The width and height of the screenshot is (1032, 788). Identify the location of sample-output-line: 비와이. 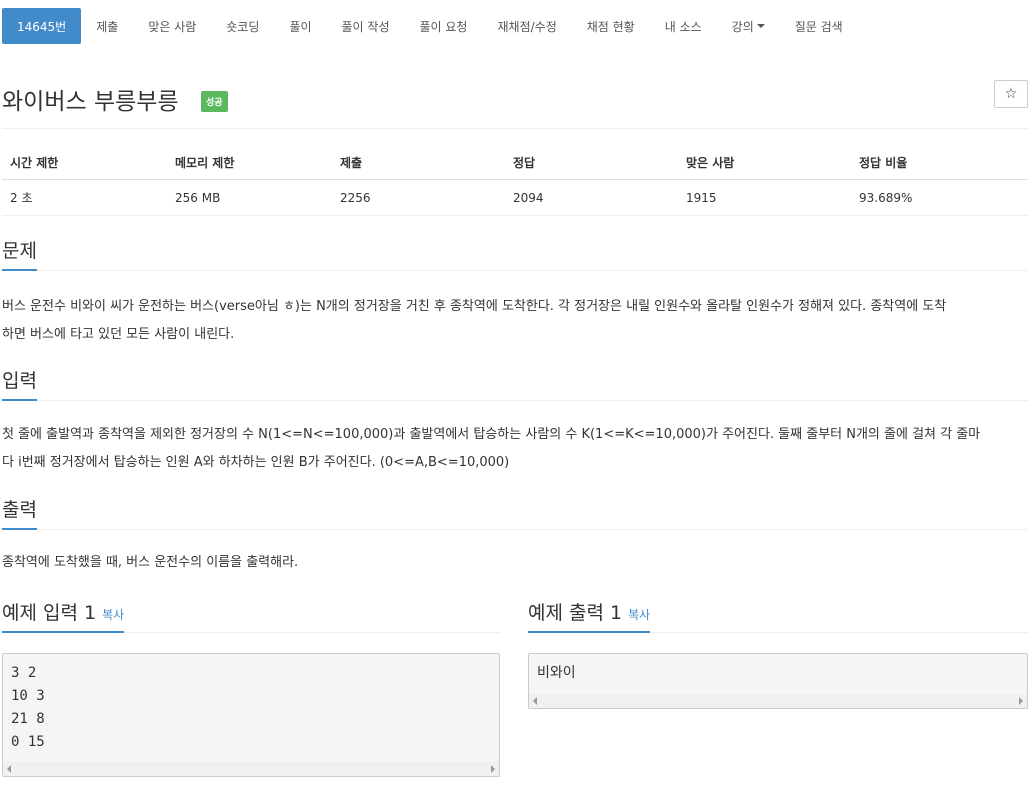
(556, 673).